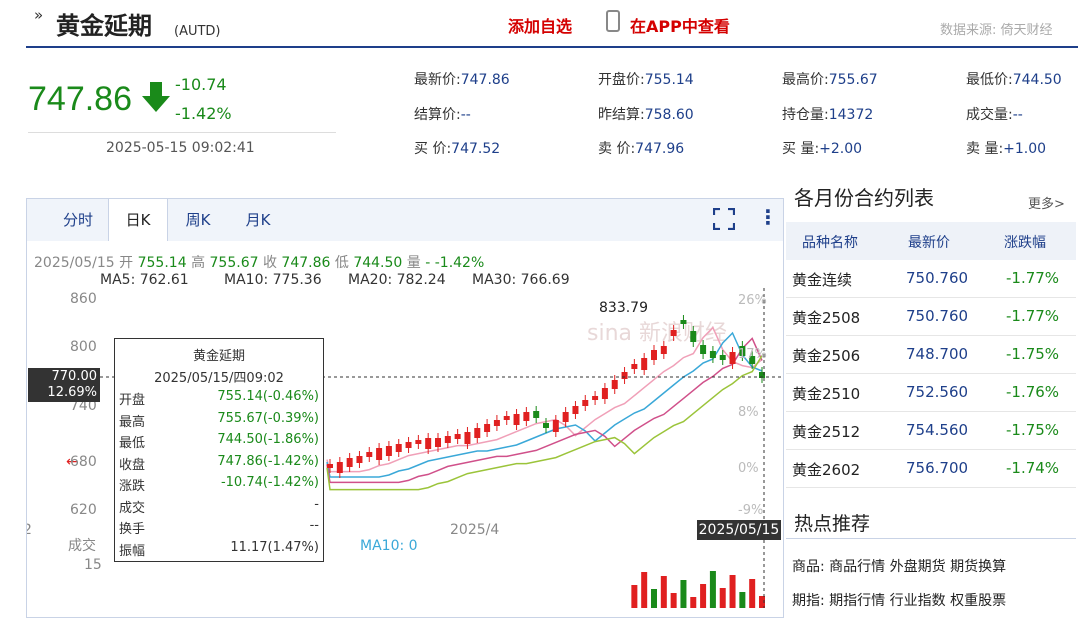 Image resolution: width=1080 pixels, height=618 pixels. I want to click on quote-field: 最高价:755.67, so click(830, 79).